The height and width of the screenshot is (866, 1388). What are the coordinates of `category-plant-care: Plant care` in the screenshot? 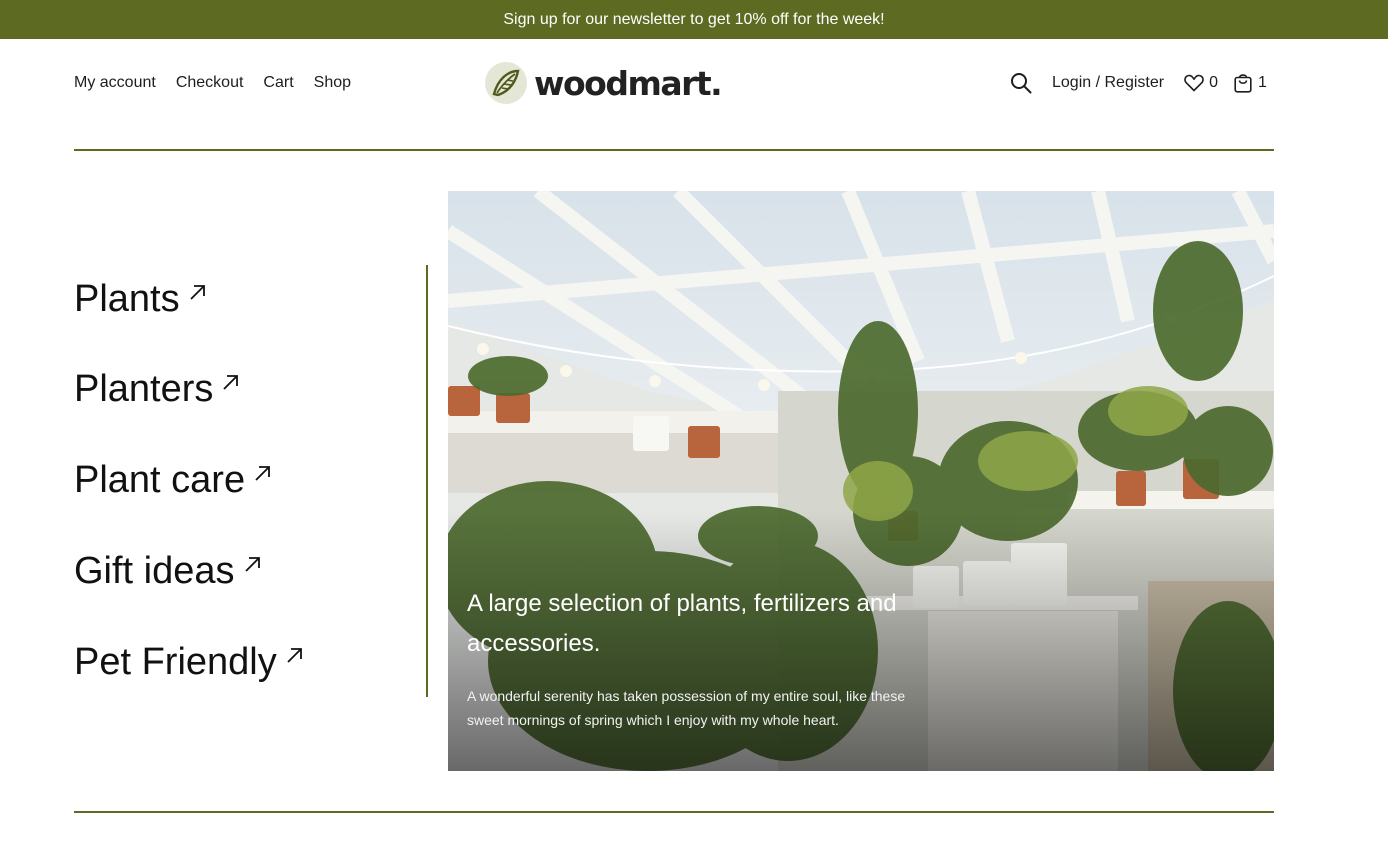 It's located at (173, 480).